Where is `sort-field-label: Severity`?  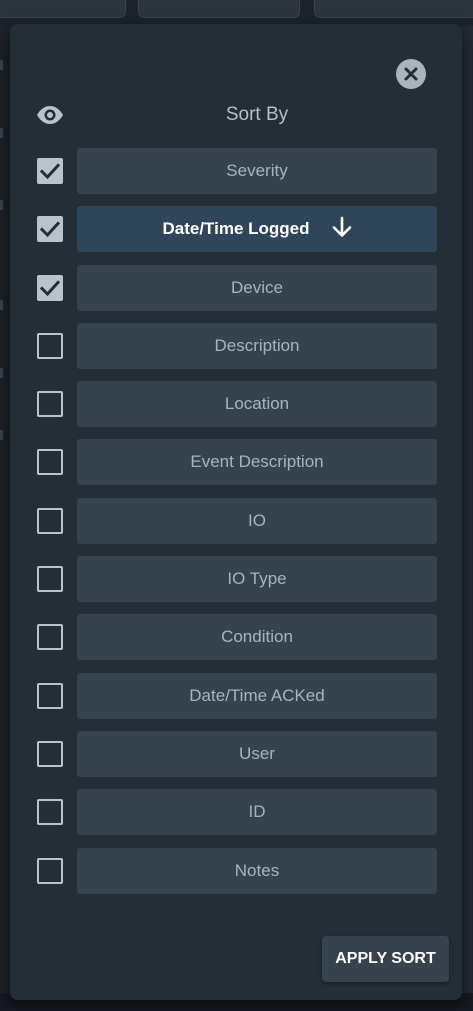
sort-field-label: Severity is located at coordinates (257, 170).